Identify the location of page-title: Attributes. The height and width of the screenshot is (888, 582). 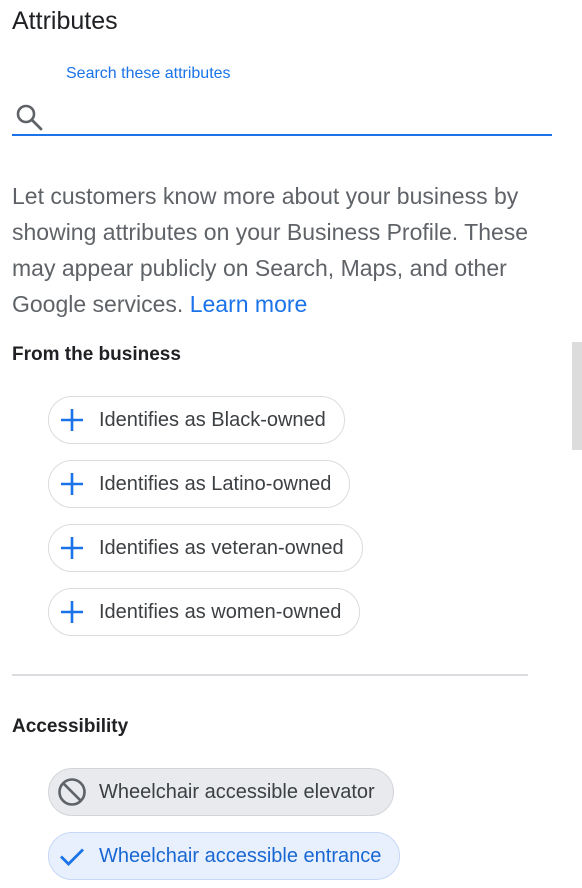
(65, 21).